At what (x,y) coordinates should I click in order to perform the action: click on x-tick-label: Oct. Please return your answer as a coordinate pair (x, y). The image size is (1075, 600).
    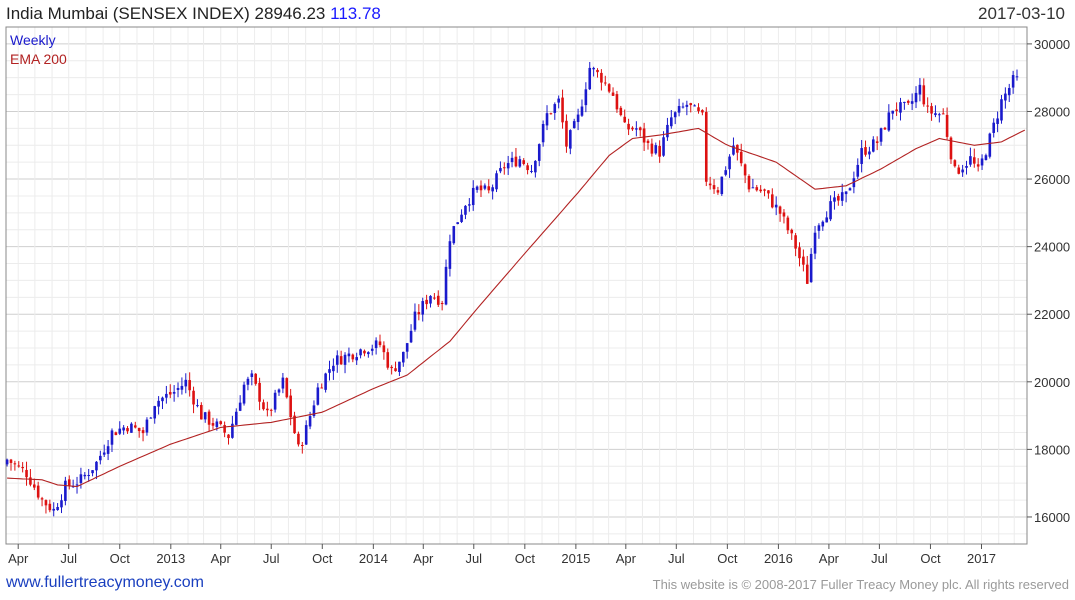
    Looking at the image, I should click on (322, 558).